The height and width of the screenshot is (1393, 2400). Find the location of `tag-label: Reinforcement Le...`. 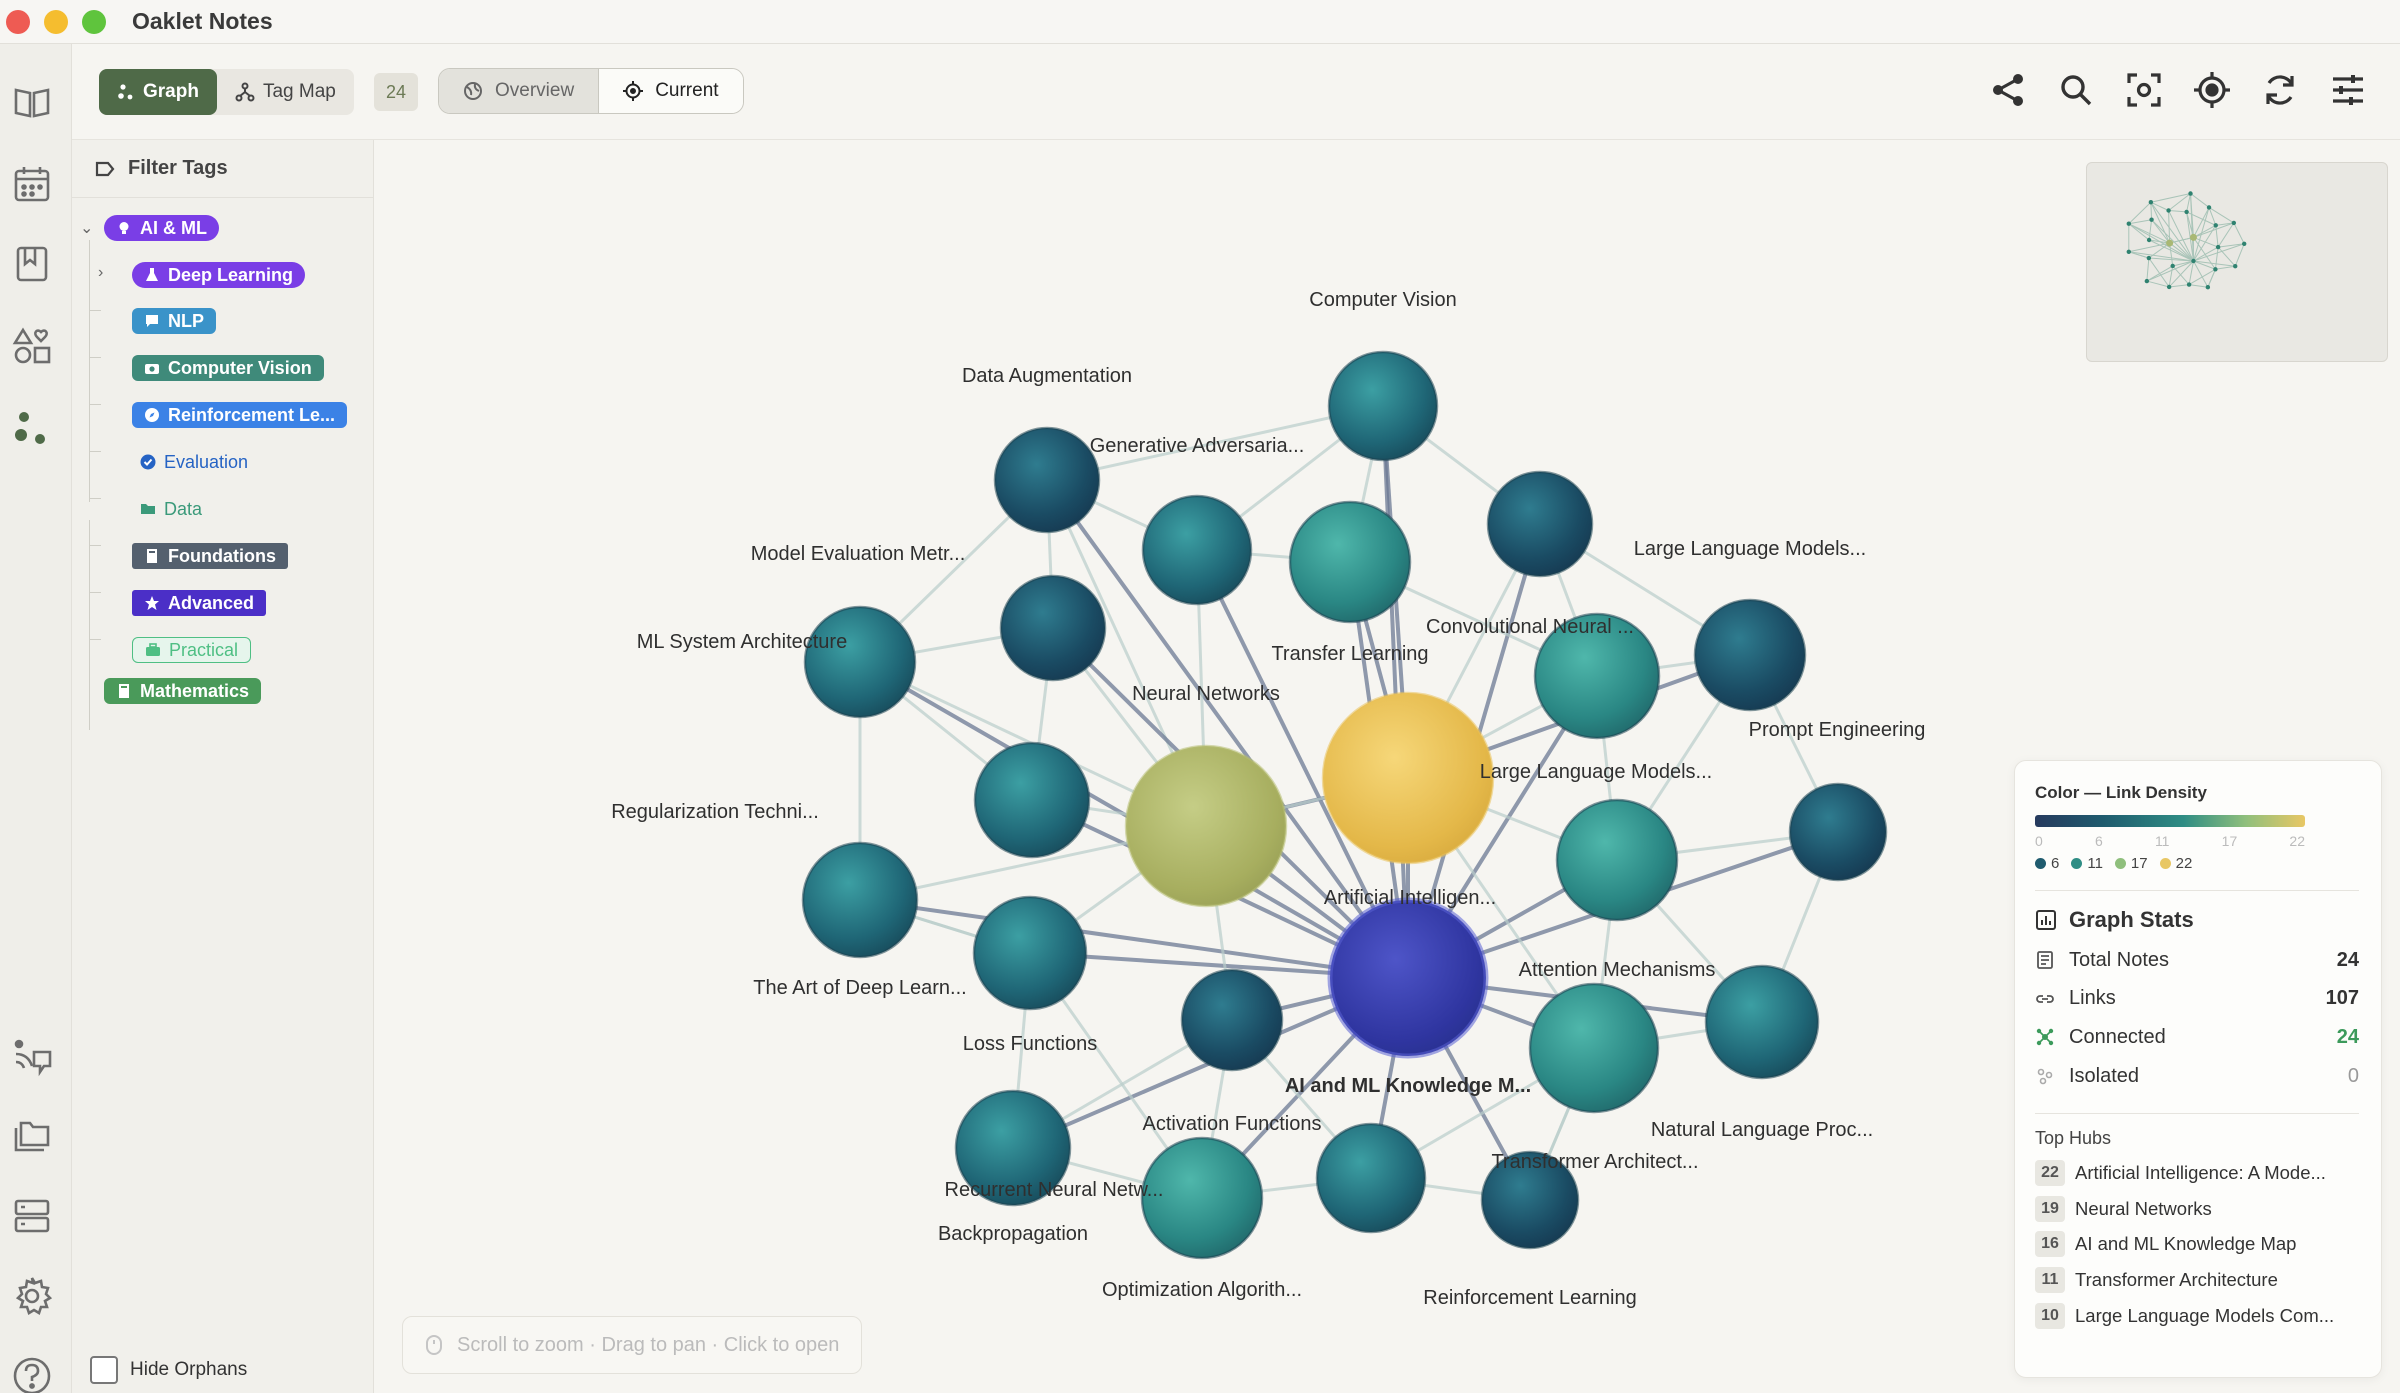

tag-label: Reinforcement Le... is located at coordinates (252, 414).